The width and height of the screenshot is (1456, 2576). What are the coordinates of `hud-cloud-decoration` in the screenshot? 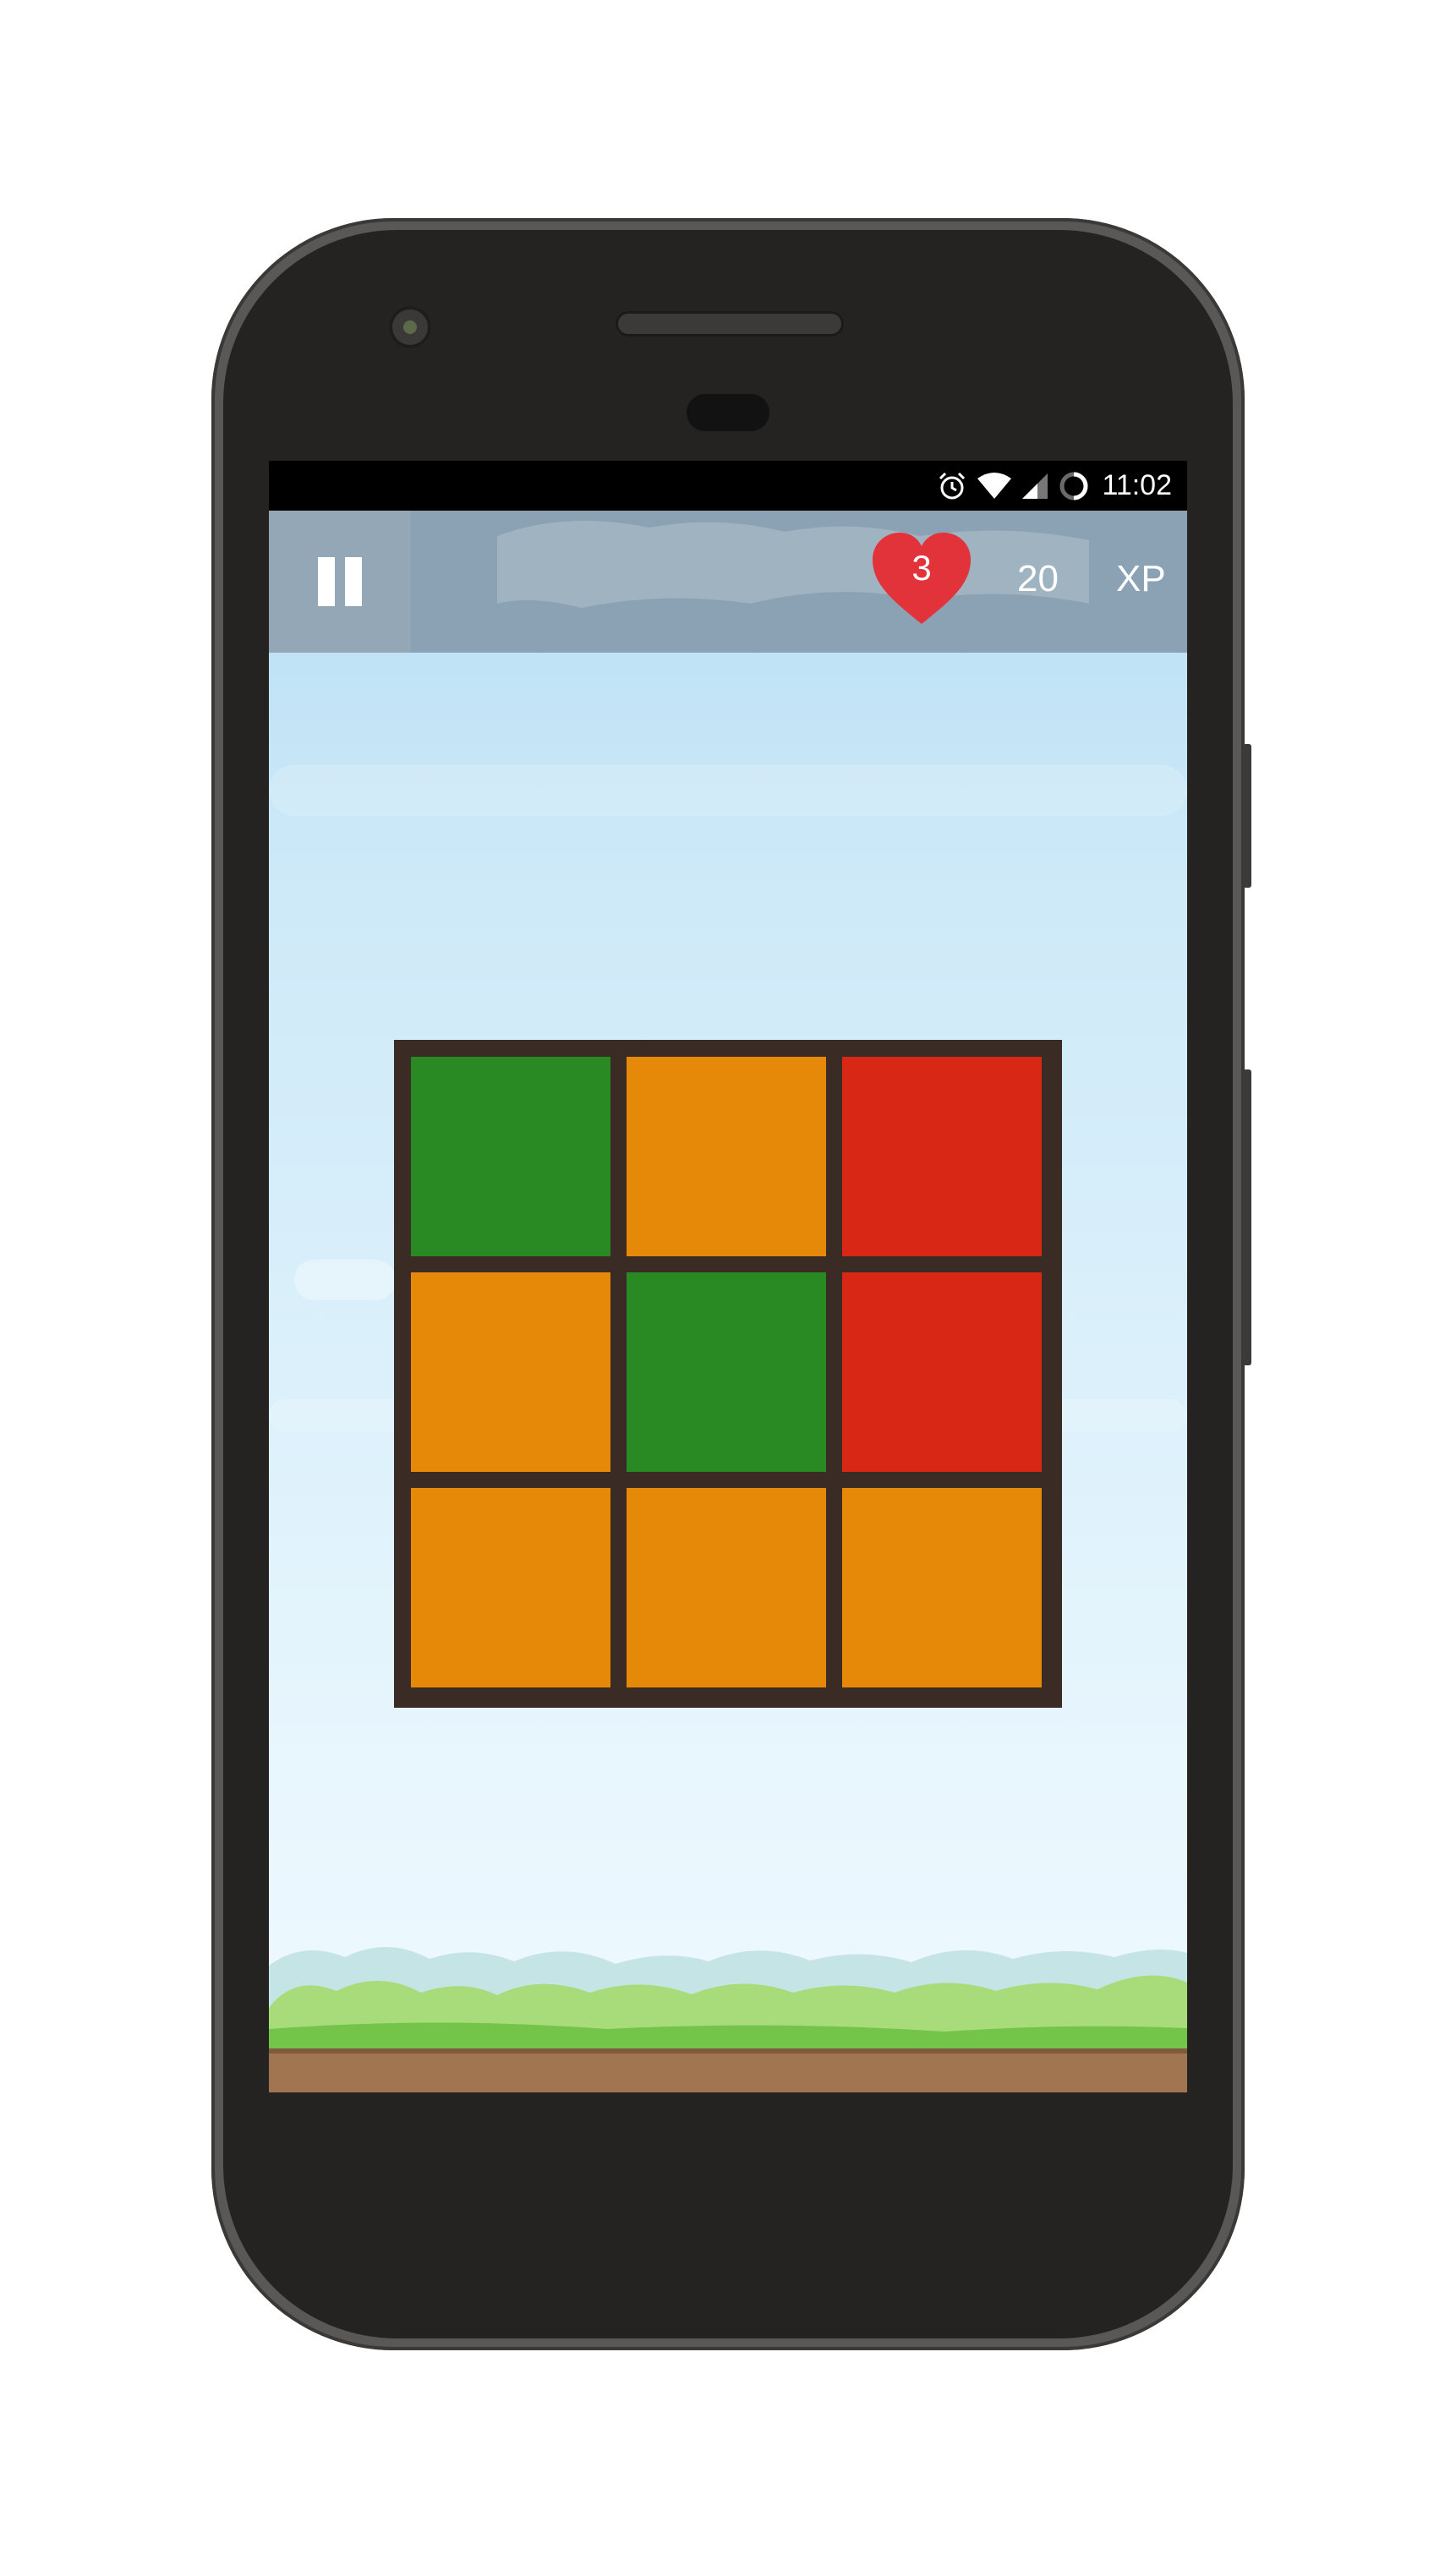 It's located at (793, 565).